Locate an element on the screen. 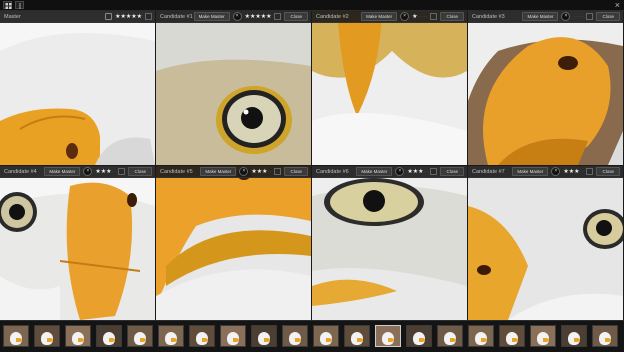  lock-icon is located at coordinates (109, 16).